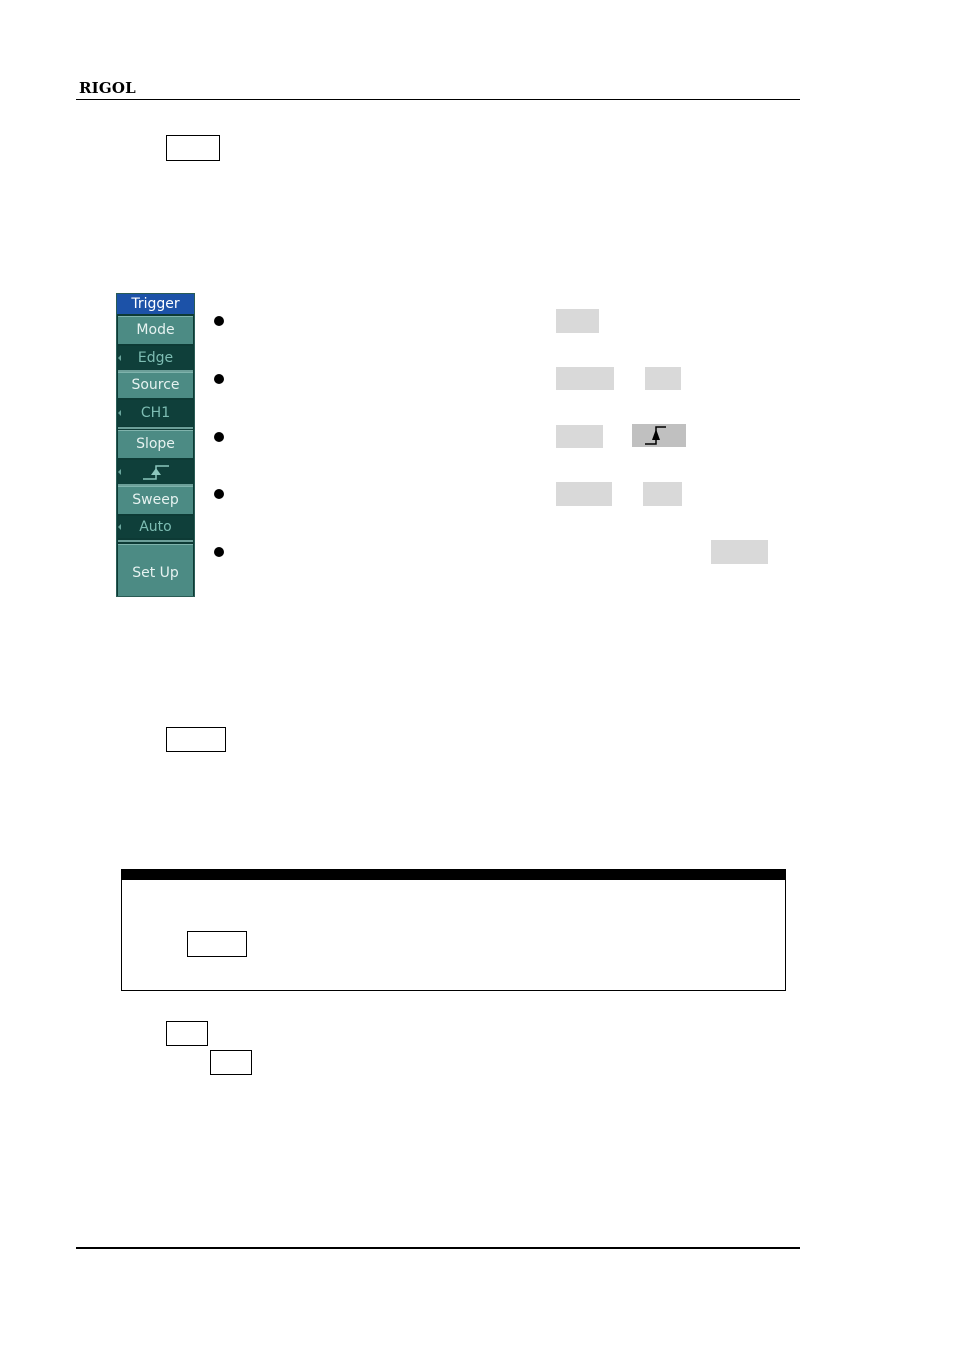 The image size is (954, 1348). I want to click on menu-item-label: Set Up, so click(155, 573).